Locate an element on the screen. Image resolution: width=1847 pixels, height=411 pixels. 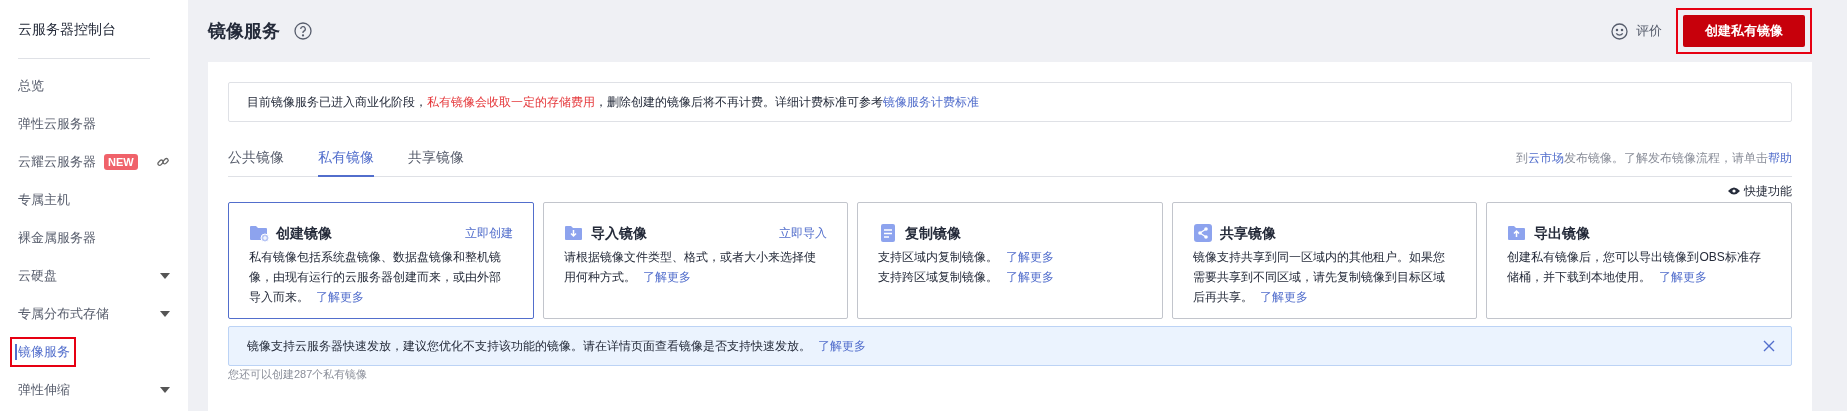
sidebar-item: 总览 is located at coordinates (91, 86).